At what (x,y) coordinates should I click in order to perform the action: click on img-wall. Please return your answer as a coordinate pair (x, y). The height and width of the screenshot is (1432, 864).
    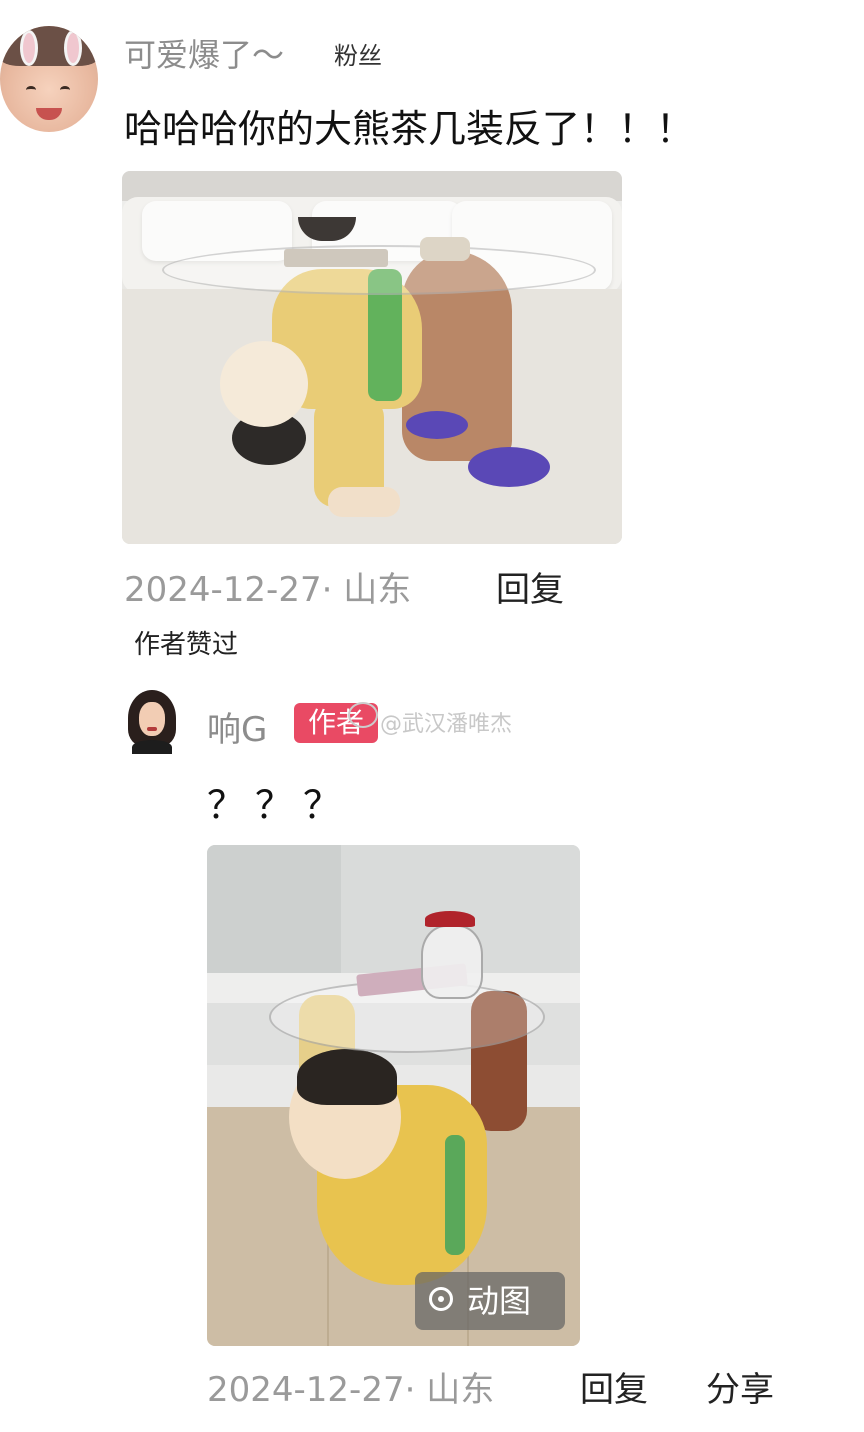
    Looking at the image, I should click on (274, 910).